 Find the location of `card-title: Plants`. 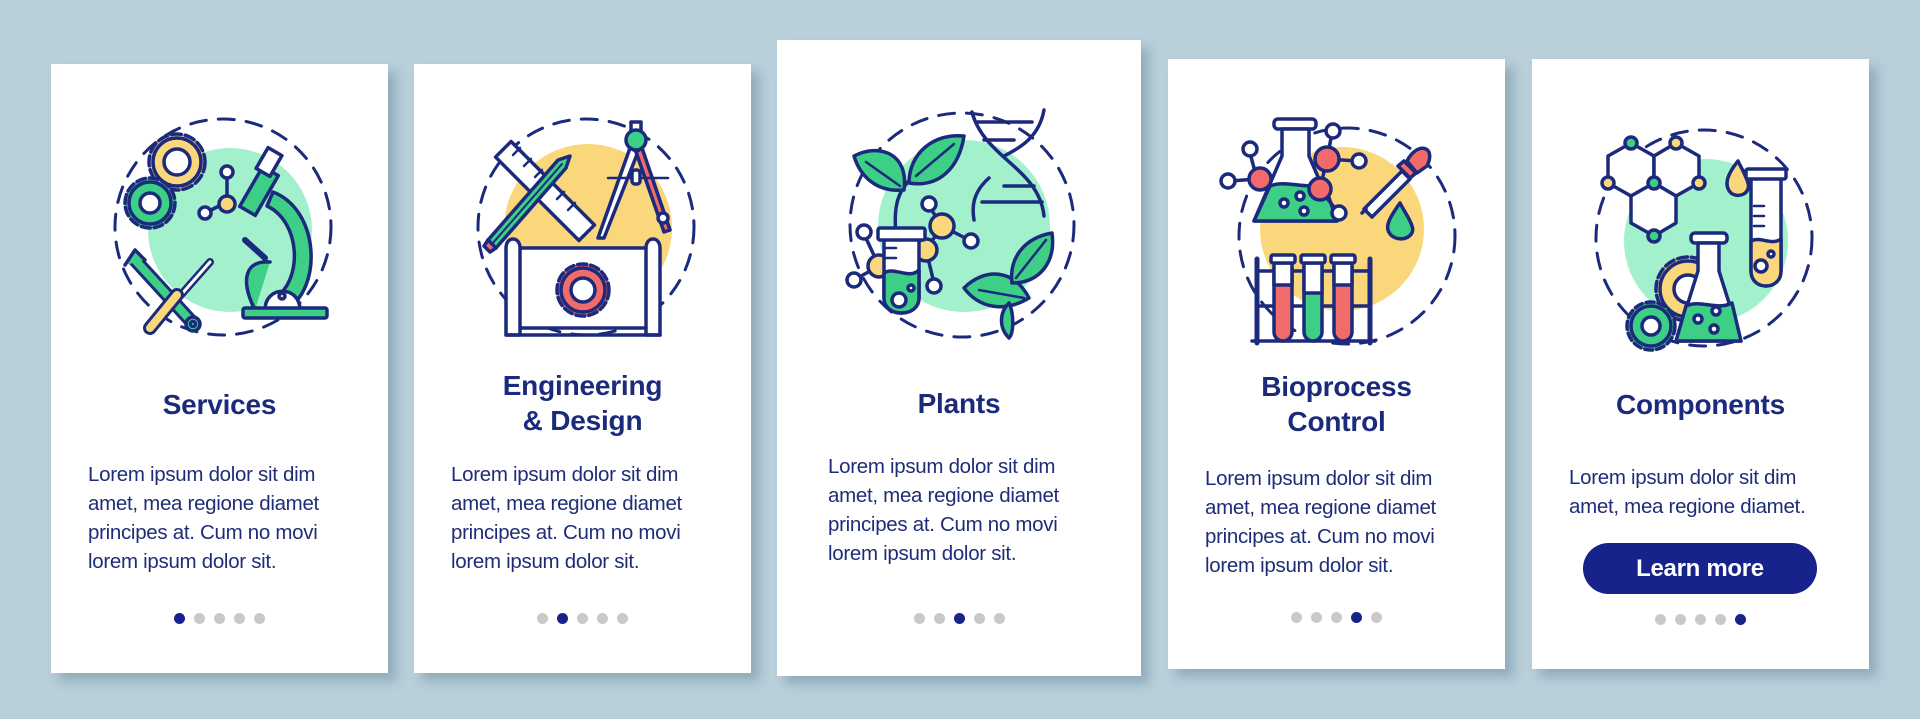

card-title: Plants is located at coordinates (959, 403).